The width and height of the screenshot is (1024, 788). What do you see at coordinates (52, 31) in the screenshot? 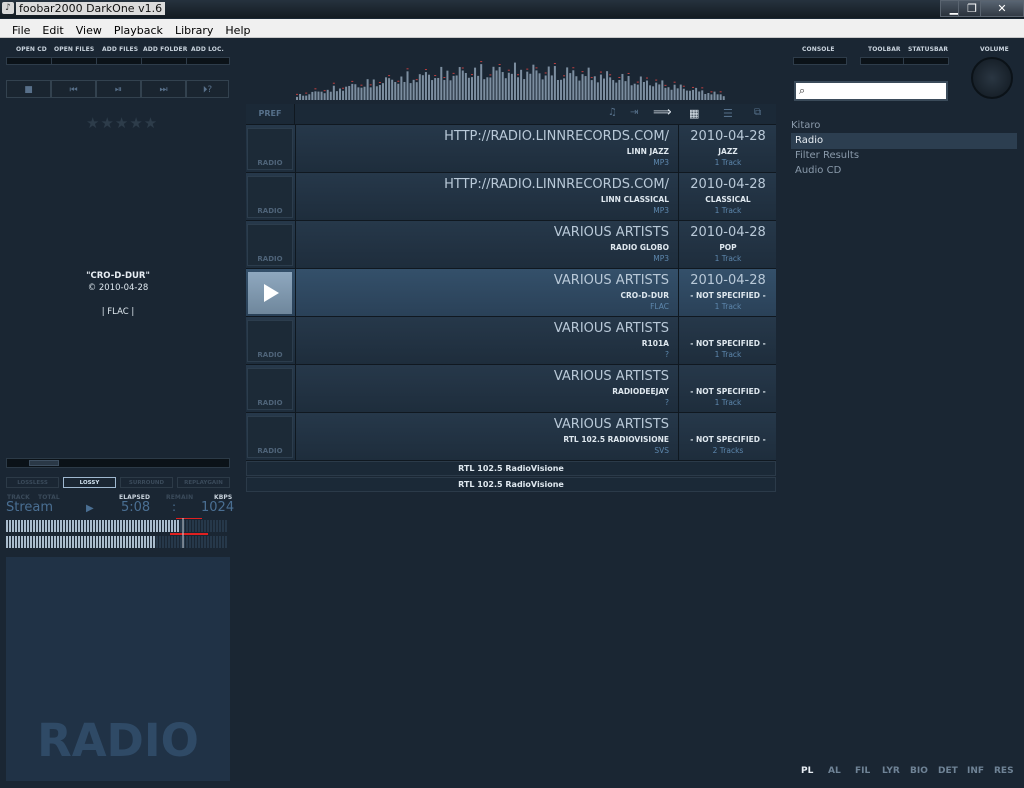
I see `menu-edit: Edit` at bounding box center [52, 31].